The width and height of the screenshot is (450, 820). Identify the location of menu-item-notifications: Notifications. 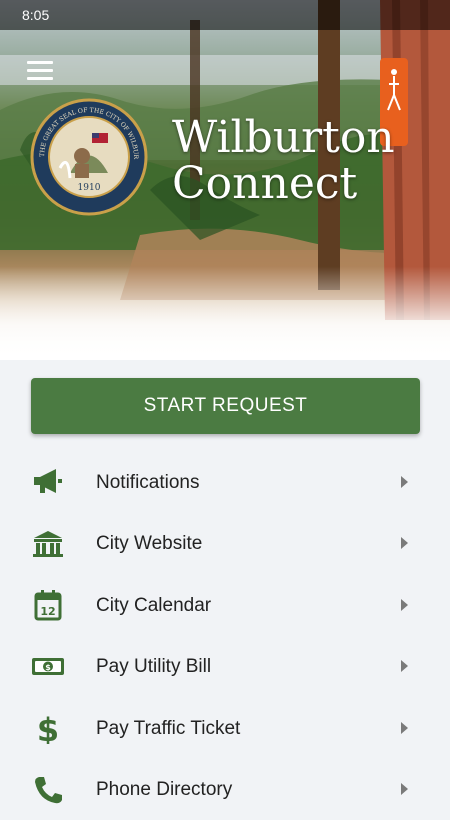
(225, 482).